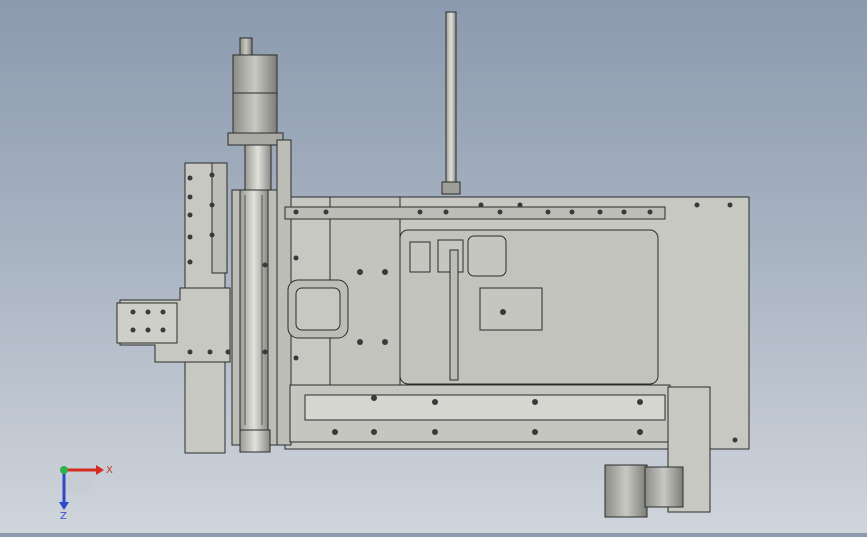 The width and height of the screenshot is (867, 537). Describe the element at coordinates (63, 515) in the screenshot. I see `z-axis-label: Z` at that location.